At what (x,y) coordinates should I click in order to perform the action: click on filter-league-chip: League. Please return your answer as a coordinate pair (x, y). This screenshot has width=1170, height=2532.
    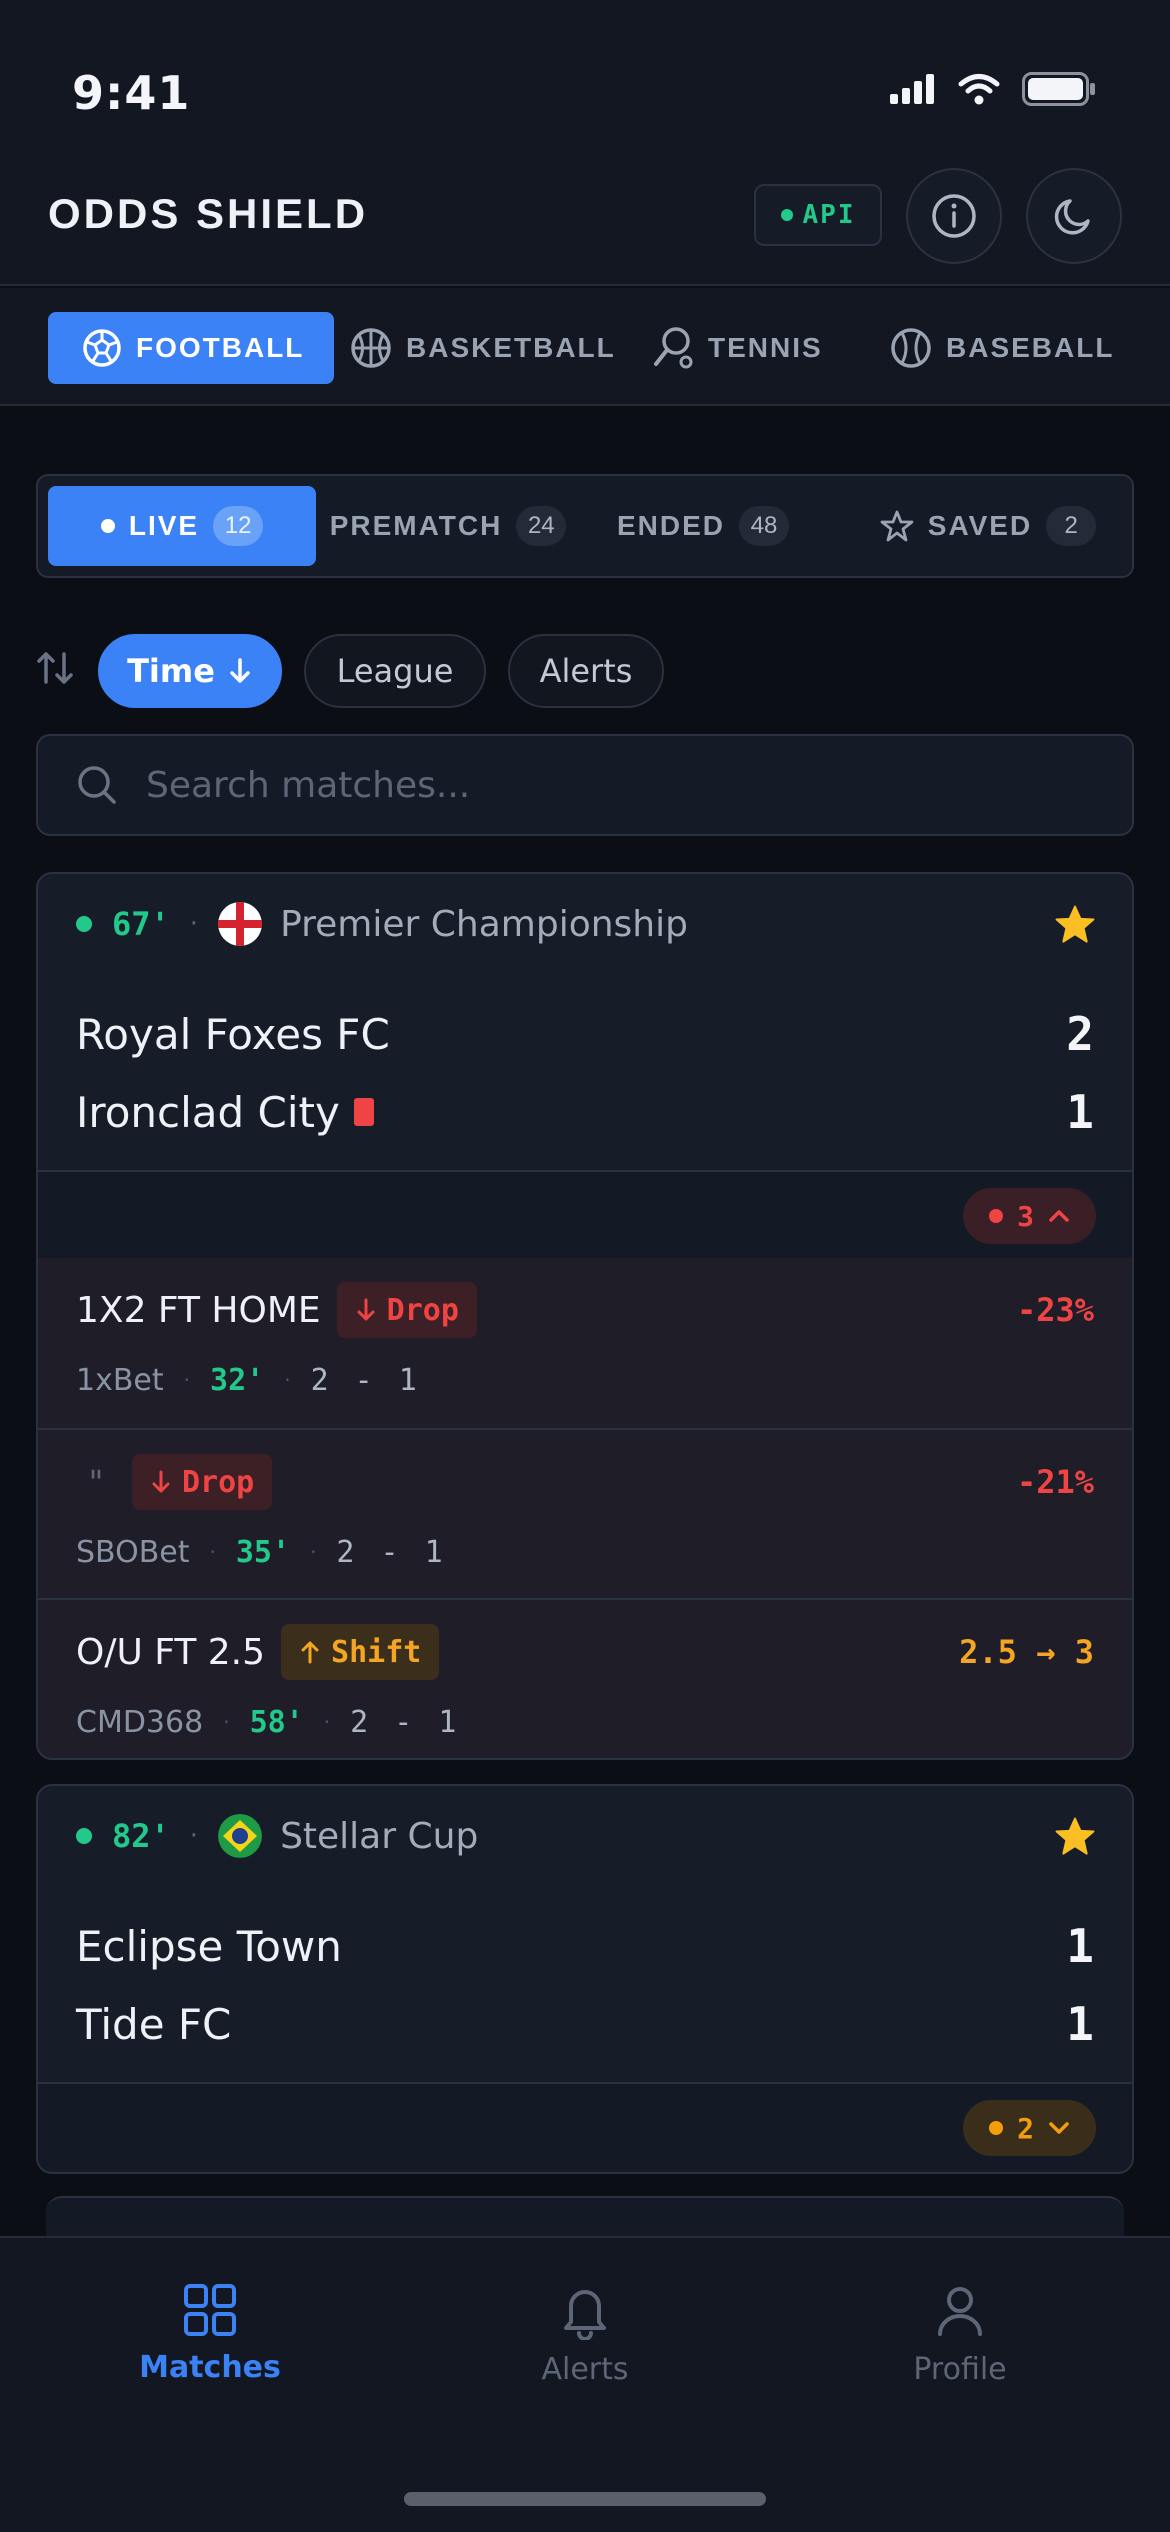
    Looking at the image, I should click on (395, 671).